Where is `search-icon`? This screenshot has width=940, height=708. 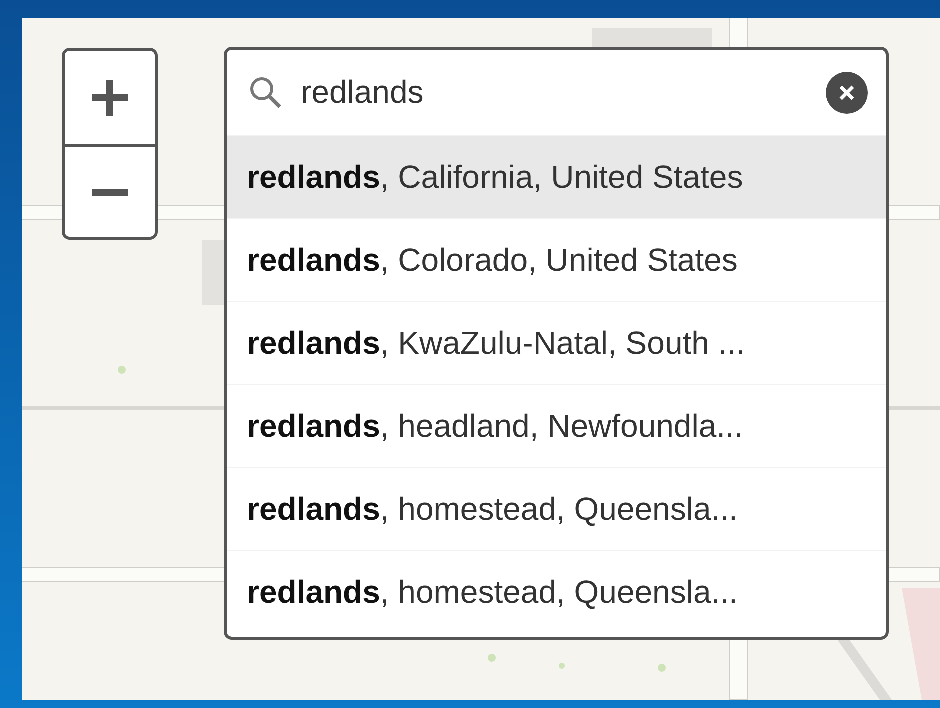 search-icon is located at coordinates (266, 93).